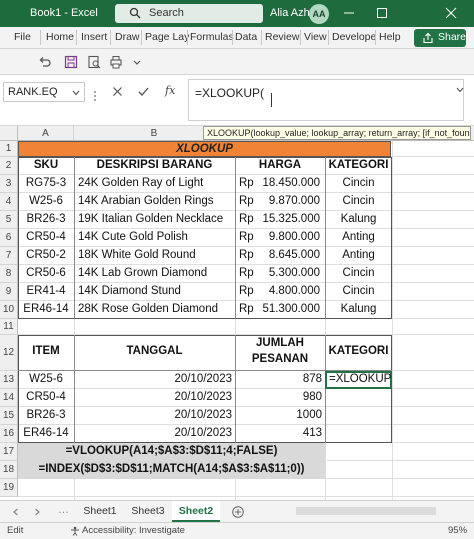  I want to click on product-sku: CR50-4, so click(46, 237).